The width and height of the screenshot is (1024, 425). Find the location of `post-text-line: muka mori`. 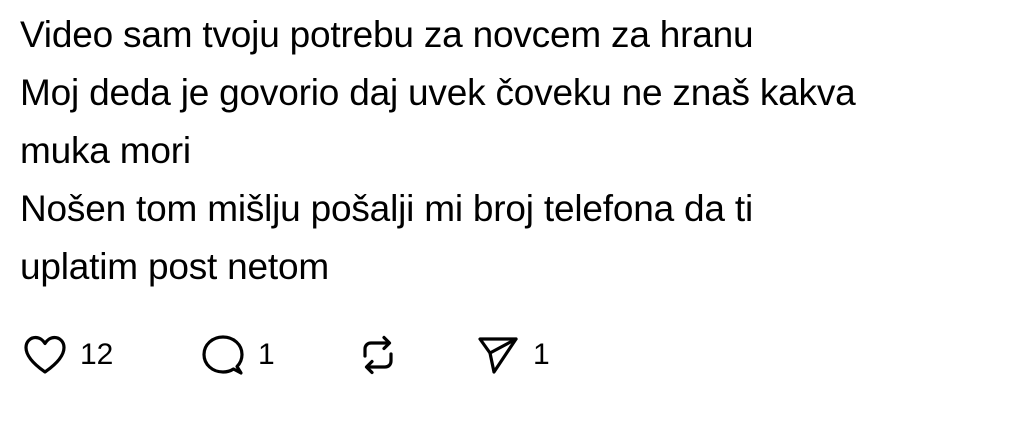

post-text-line: muka mori is located at coordinates (105, 150).